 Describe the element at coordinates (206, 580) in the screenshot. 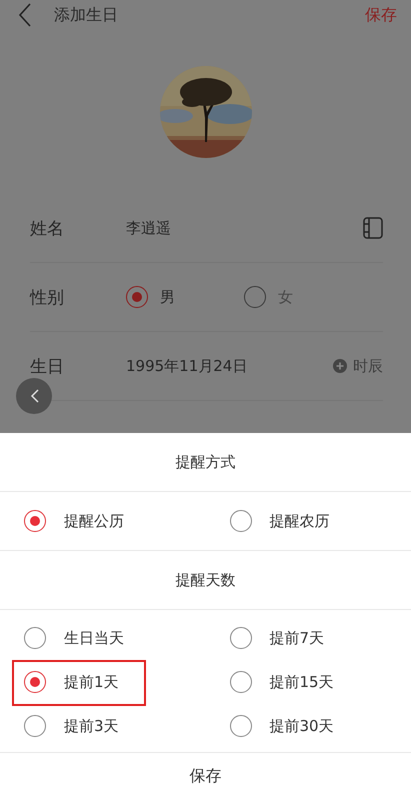

I see `section-title: 提醒天数` at that location.